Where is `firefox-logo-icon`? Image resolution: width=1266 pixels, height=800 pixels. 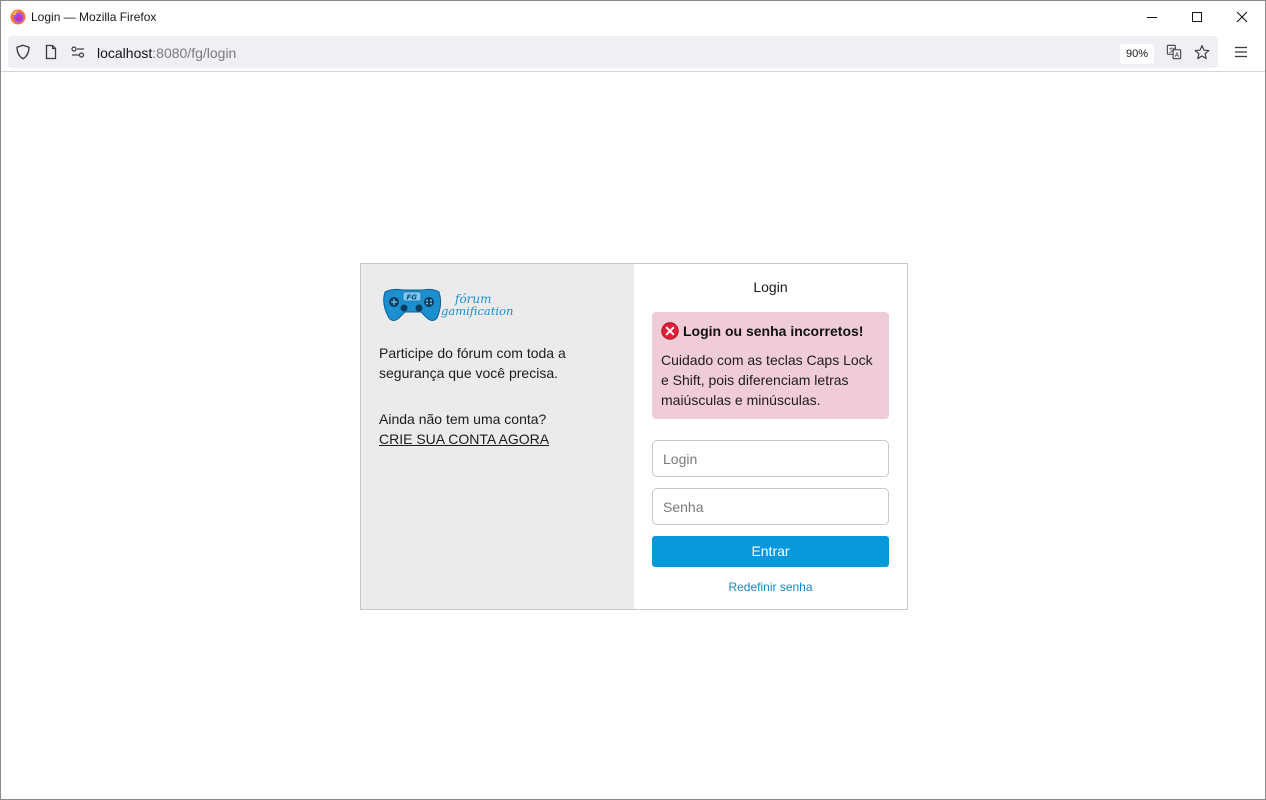 firefox-logo-icon is located at coordinates (18, 17).